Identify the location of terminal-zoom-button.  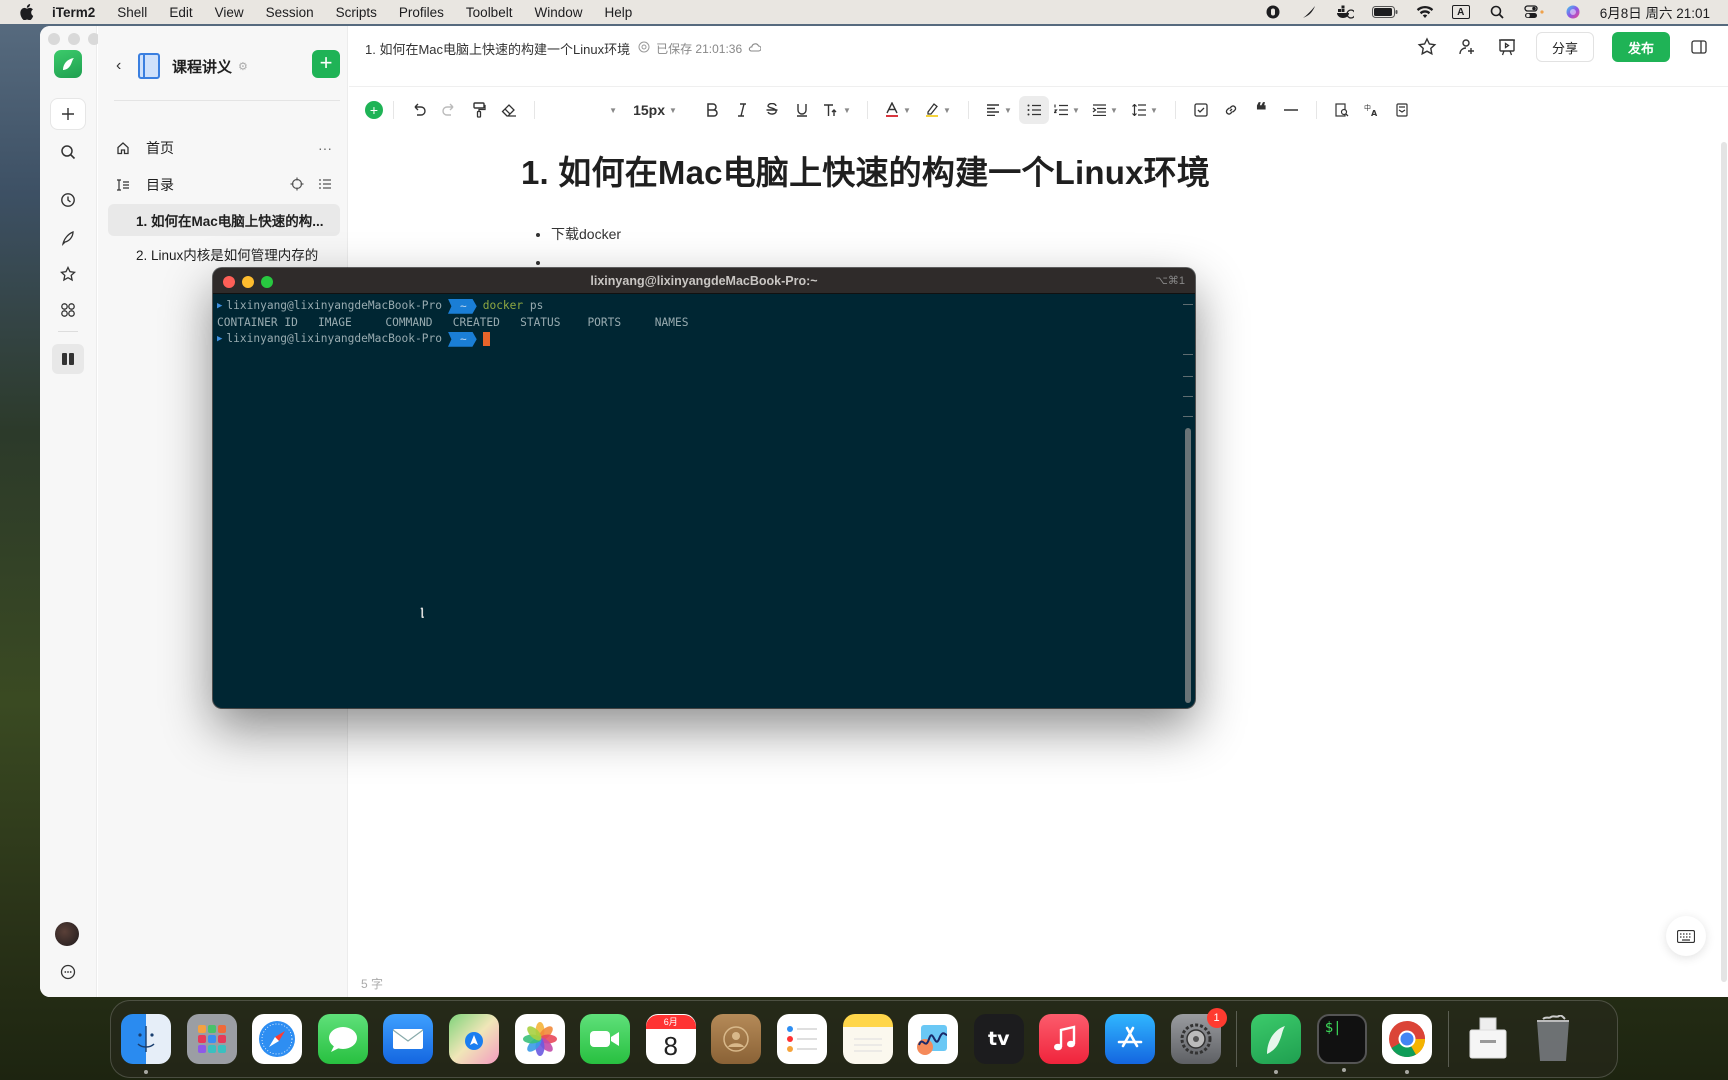
(267, 282).